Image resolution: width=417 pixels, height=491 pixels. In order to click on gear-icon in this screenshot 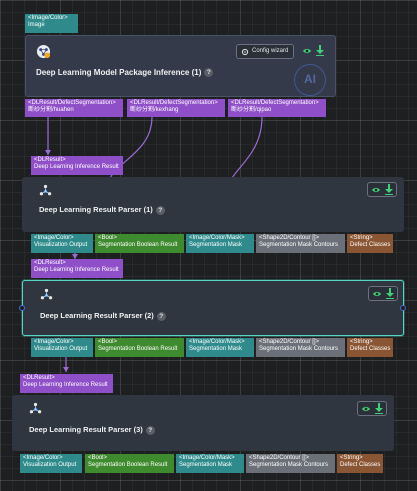, I will do `click(245, 52)`.